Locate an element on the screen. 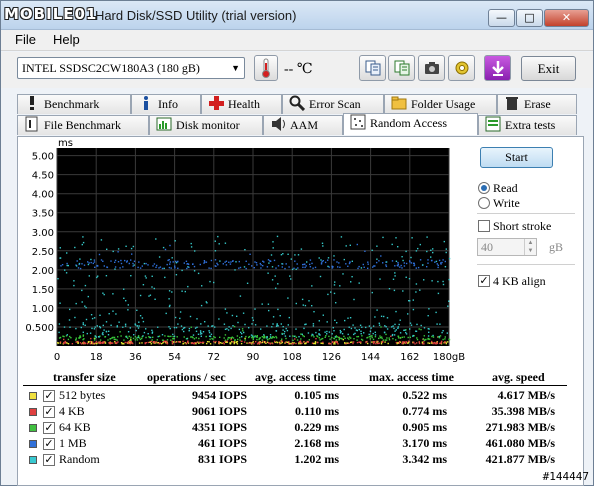 Image resolution: width=594 pixels, height=486 pixels. start-button: Start is located at coordinates (516, 157).